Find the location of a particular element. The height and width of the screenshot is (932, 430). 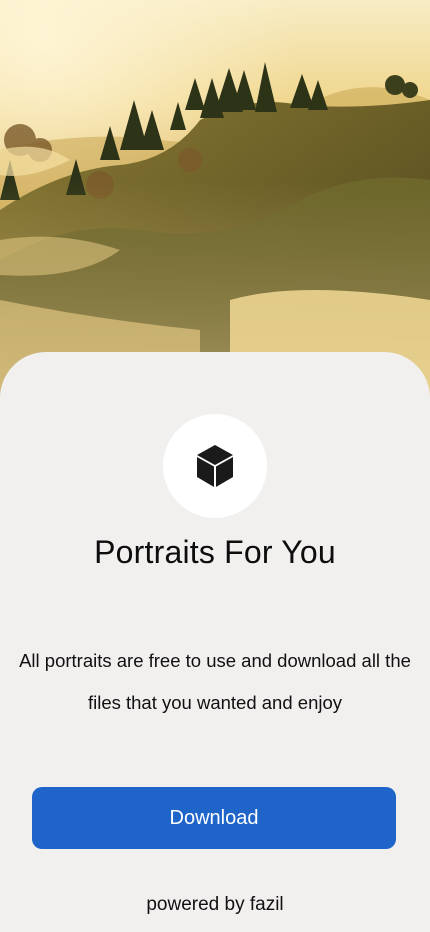

page-title: Portraits For You is located at coordinates (215, 552).